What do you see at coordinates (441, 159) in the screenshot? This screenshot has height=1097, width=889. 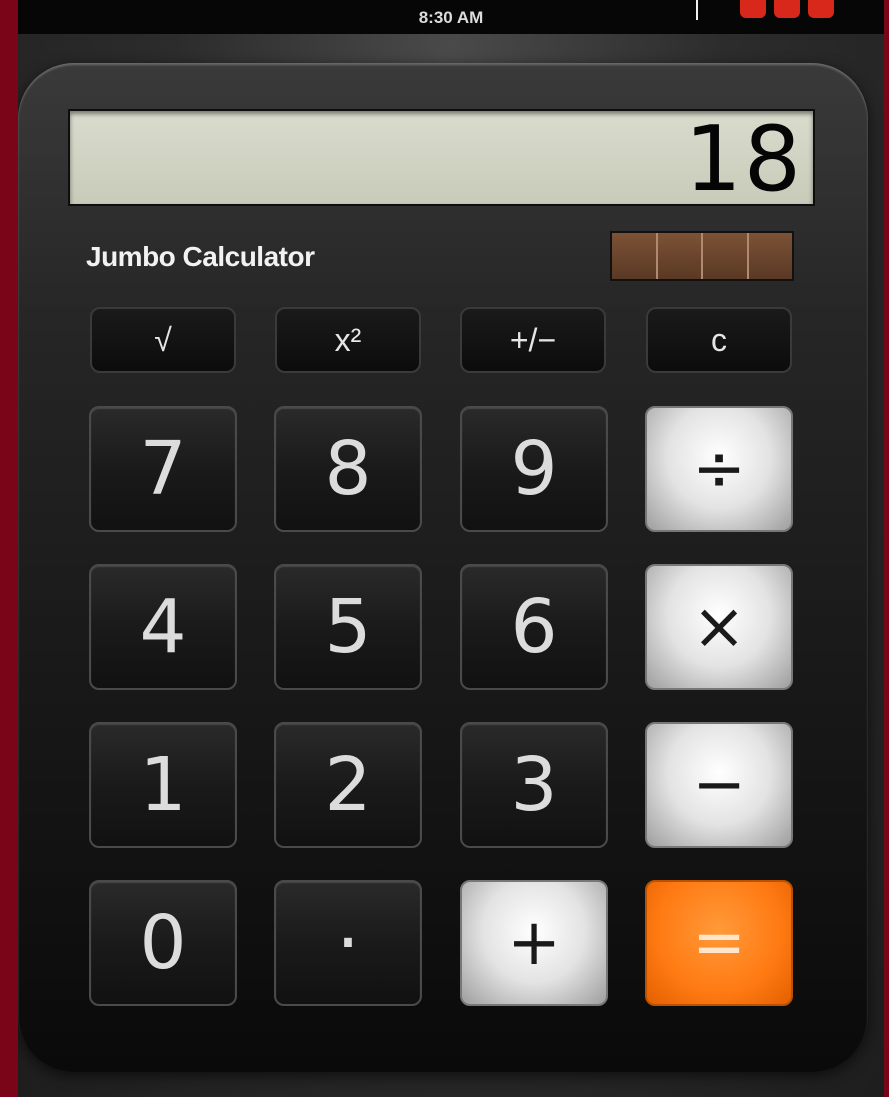 I see `display-panel: 18` at bounding box center [441, 159].